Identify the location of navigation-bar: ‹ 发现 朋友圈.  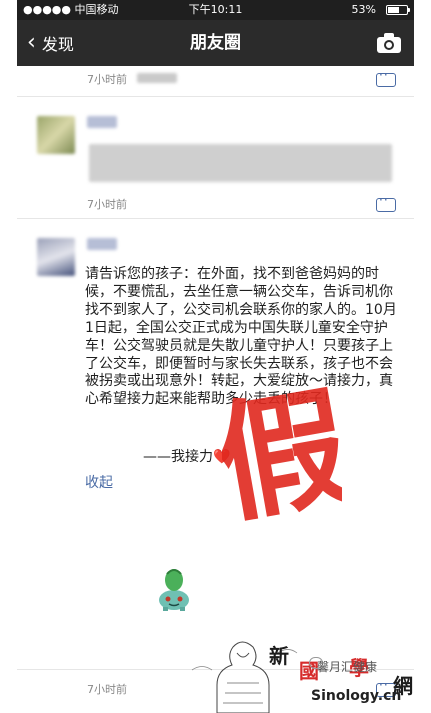
(215, 43).